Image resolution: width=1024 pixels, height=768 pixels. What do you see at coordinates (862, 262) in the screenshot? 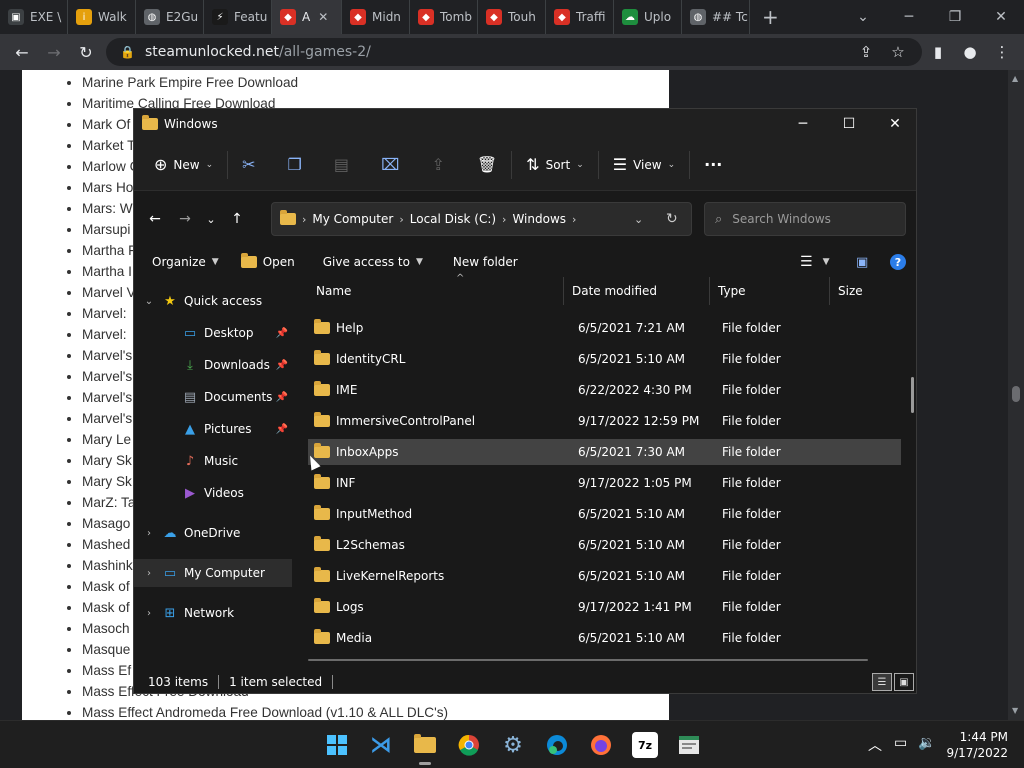
I see `preview-pane-button: ▣` at bounding box center [862, 262].